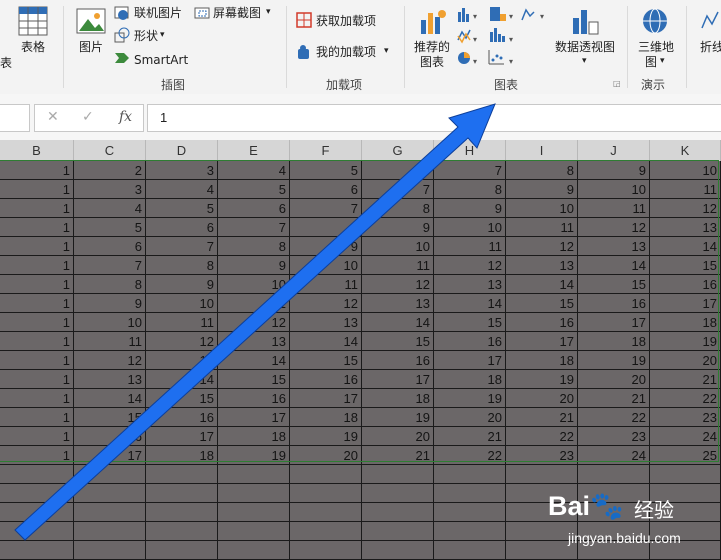 The height and width of the screenshot is (560, 721). Describe the element at coordinates (37, 150) in the screenshot. I see `column-header: B` at that location.